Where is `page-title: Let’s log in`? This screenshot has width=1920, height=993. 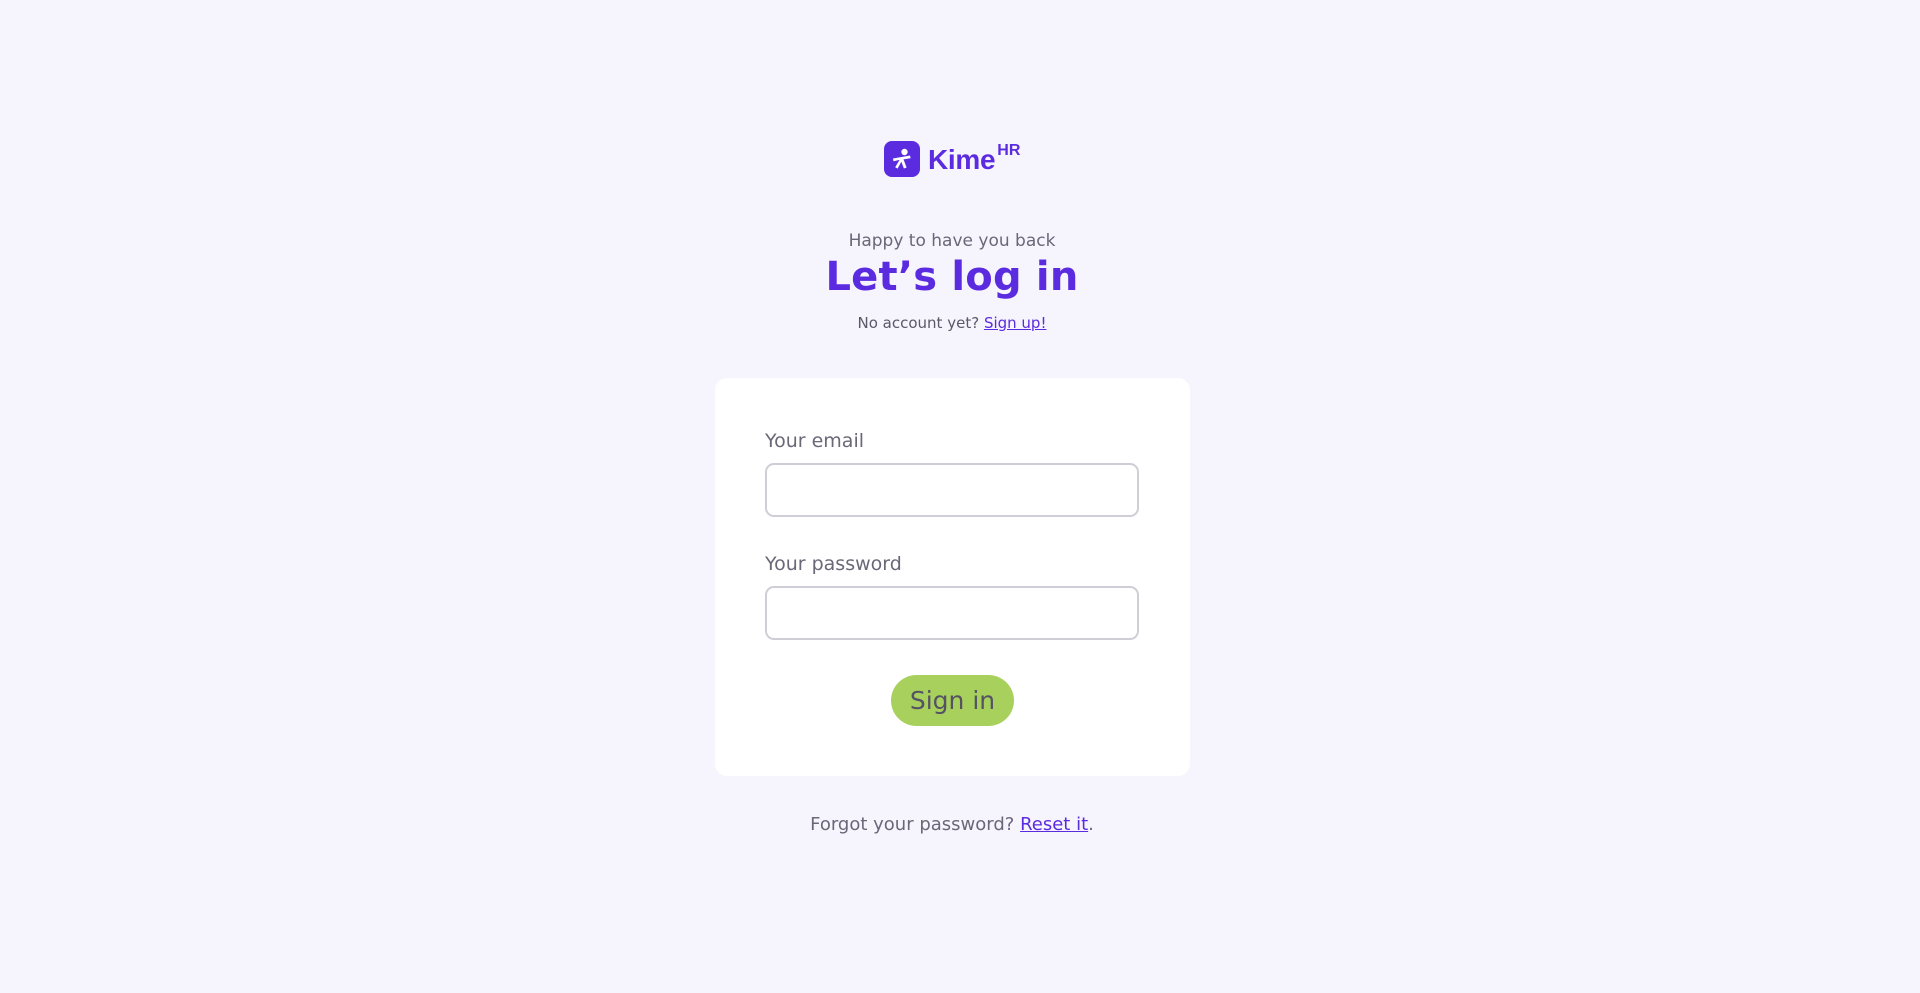
page-title: Let’s log in is located at coordinates (952, 277).